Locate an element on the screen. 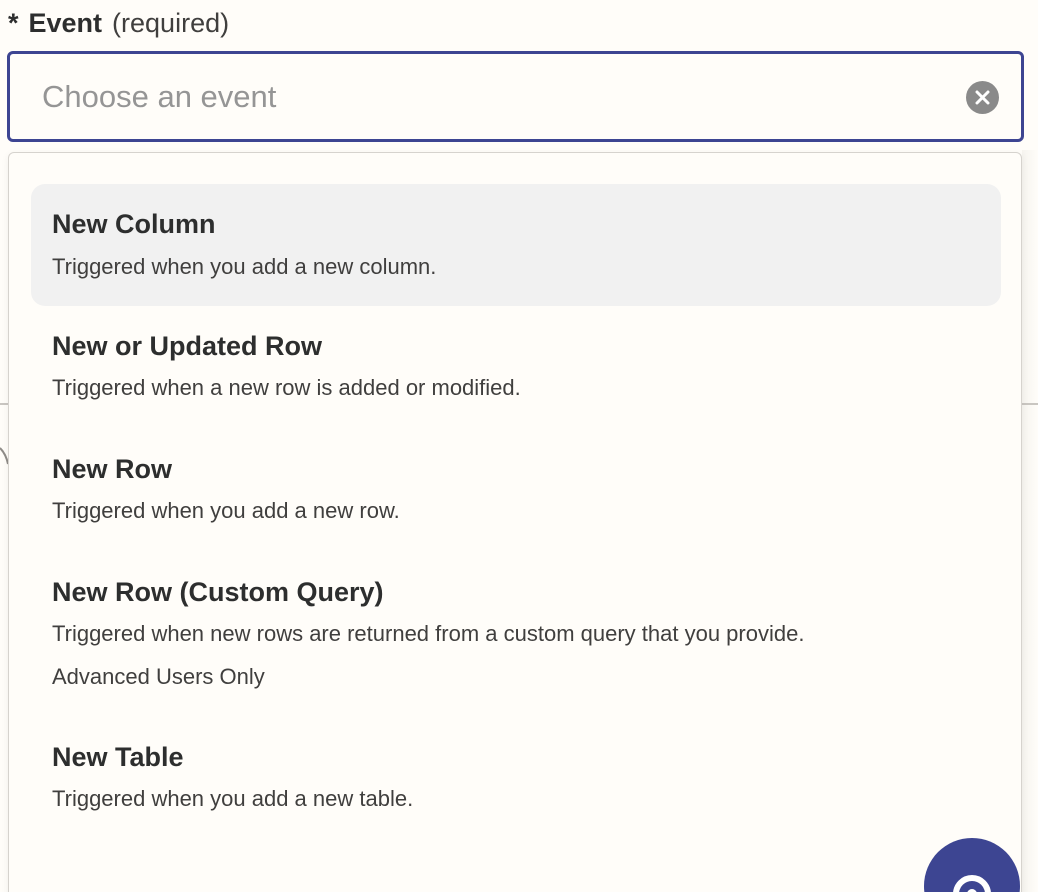 The image size is (1038, 892). event-select is located at coordinates (515, 96).